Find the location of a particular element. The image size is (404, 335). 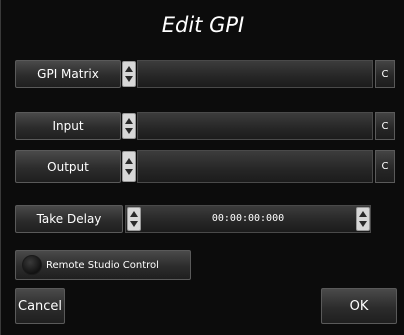

take-delay-field: 00:00:00:000 is located at coordinates (248, 219).